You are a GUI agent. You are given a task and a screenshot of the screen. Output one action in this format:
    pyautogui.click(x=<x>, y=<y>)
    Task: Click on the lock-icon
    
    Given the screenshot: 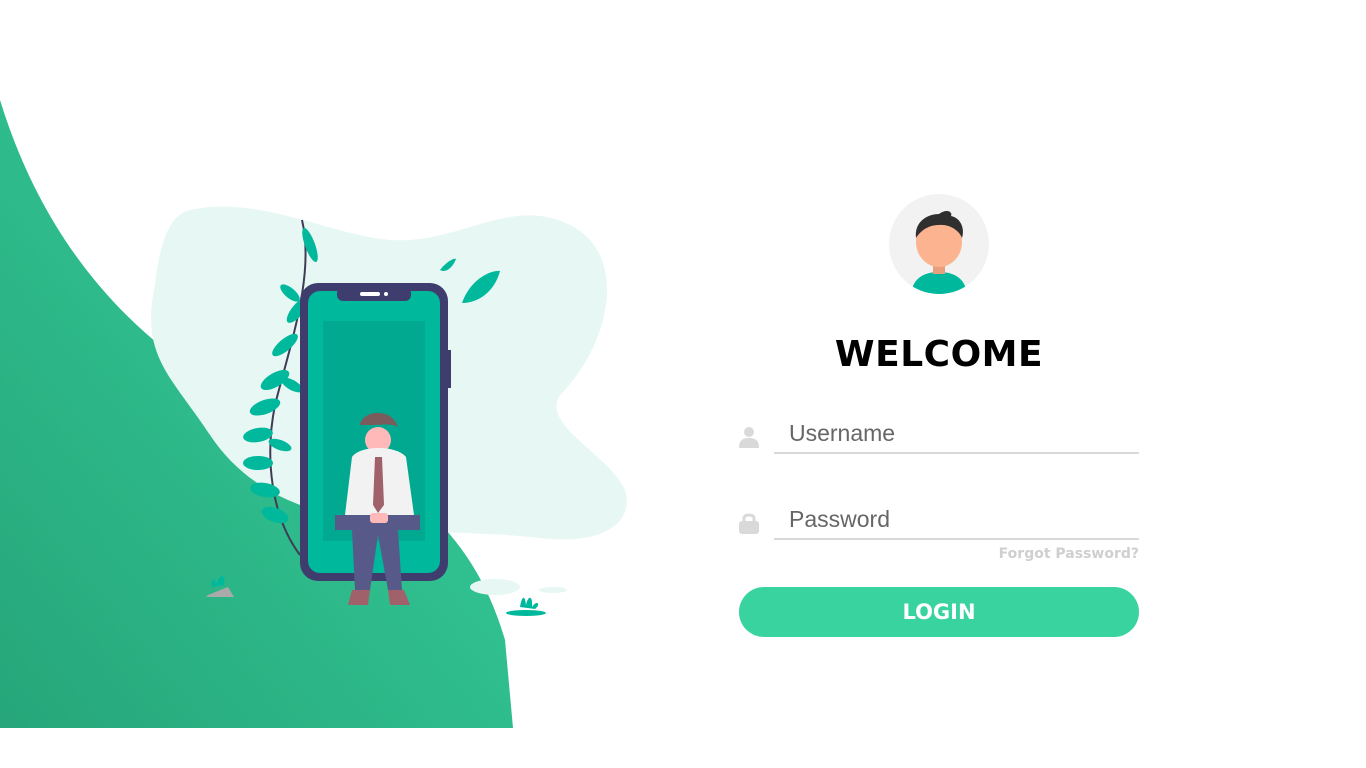 What is the action you would take?
    pyautogui.click(x=749, y=523)
    